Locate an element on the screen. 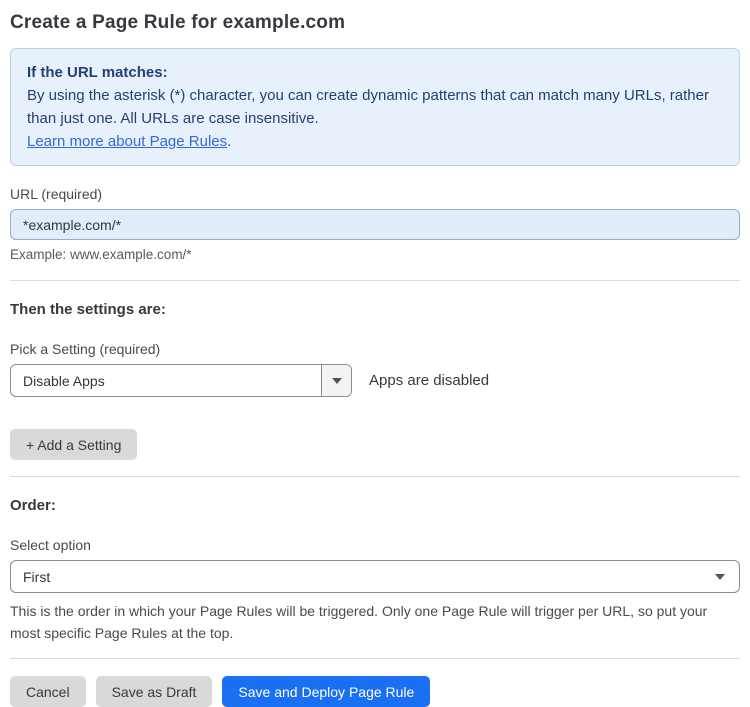 This screenshot has height=707, width=750. select-option-label: Select option is located at coordinates (50, 545).